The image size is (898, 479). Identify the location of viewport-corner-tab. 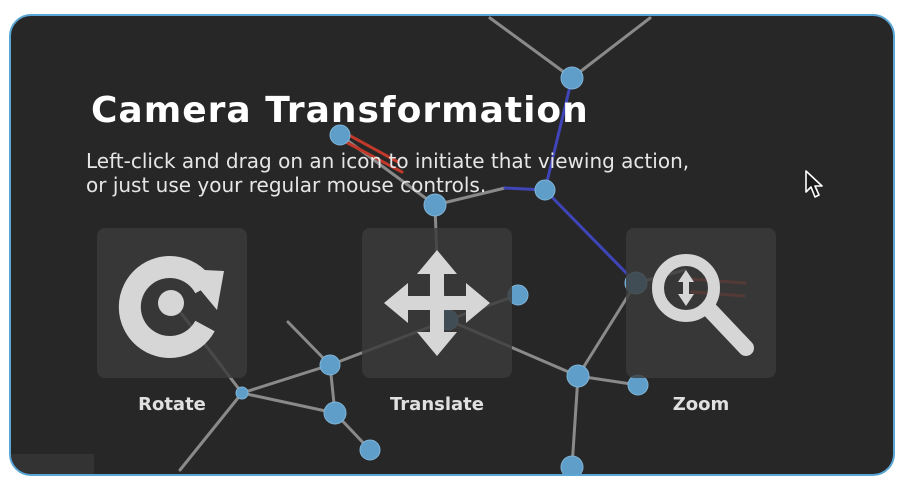
(52, 464).